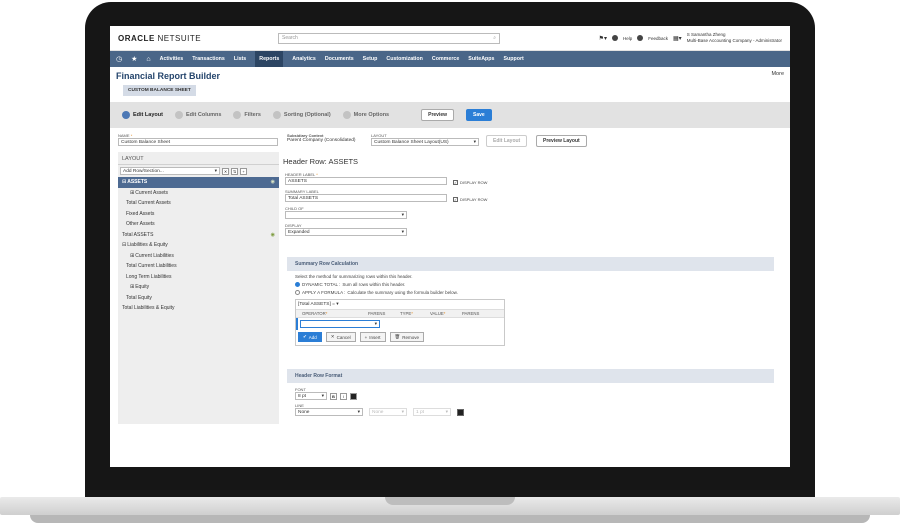 The height and width of the screenshot is (529, 900). Describe the element at coordinates (172, 59) in the screenshot. I see `nav-activities: Activities` at that location.